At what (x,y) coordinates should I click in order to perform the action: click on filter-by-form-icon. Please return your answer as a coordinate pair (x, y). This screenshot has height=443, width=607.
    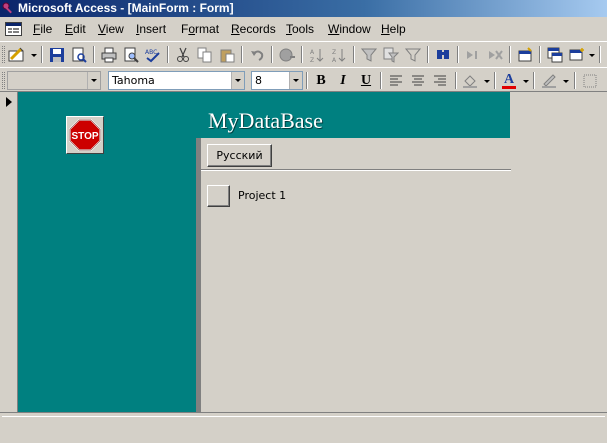
    Looking at the image, I should click on (391, 55).